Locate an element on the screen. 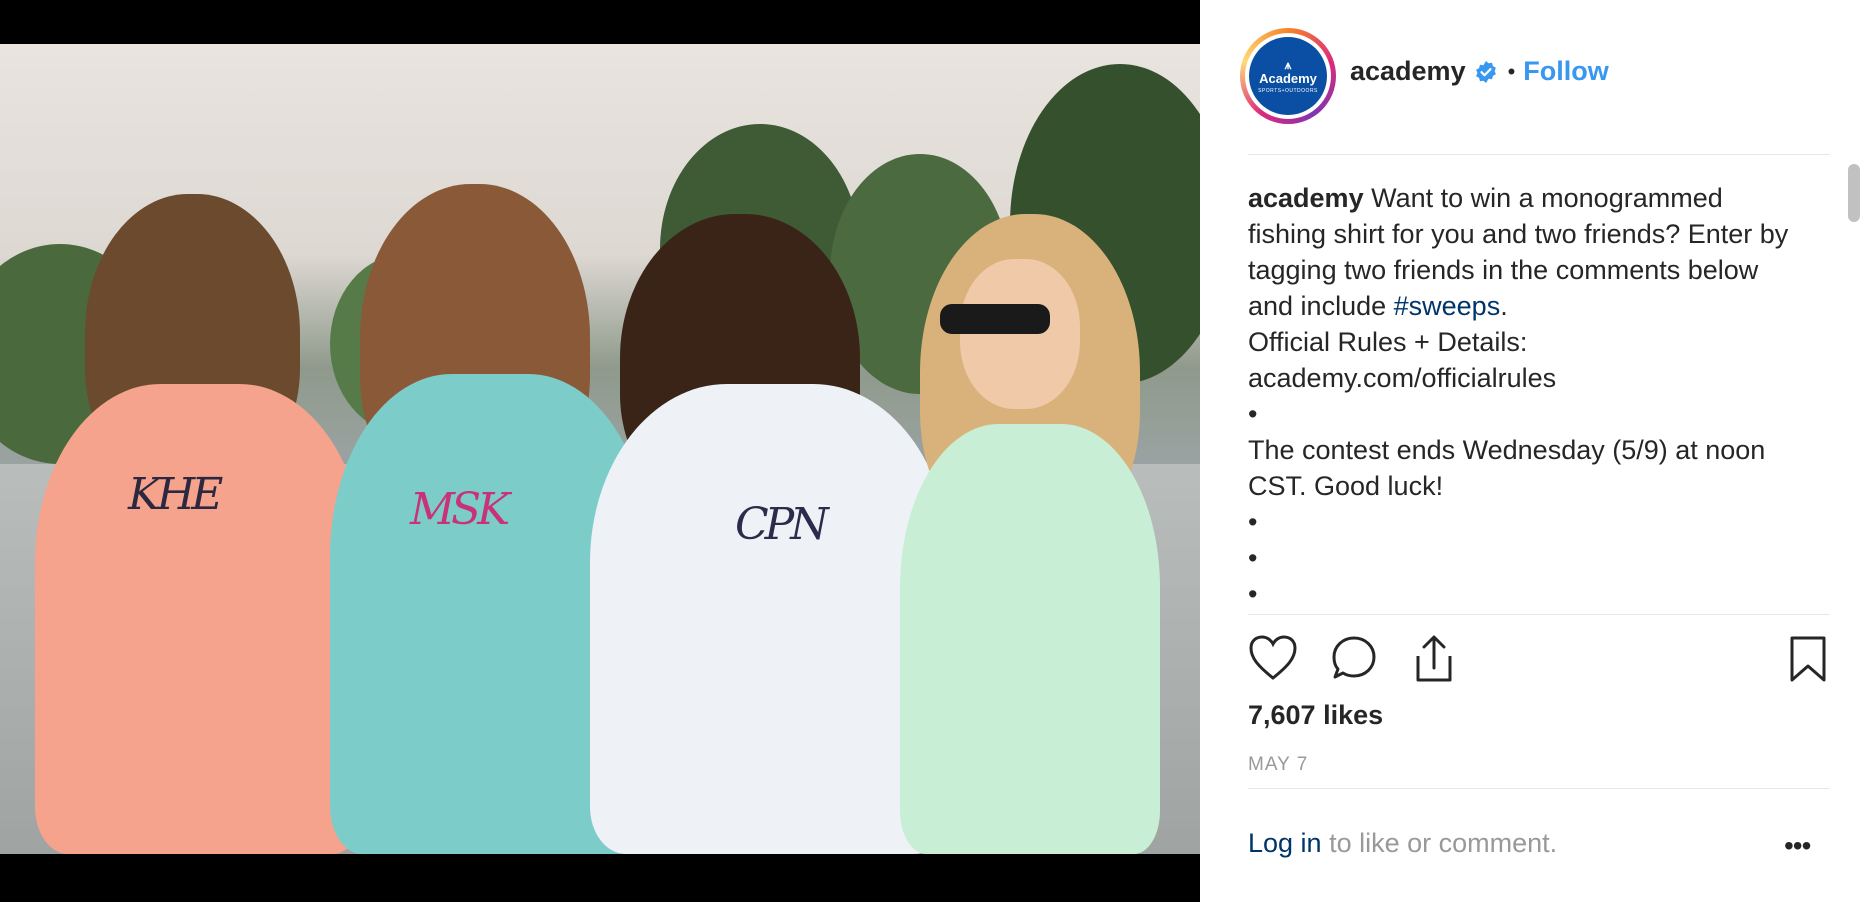 This screenshot has width=1872, height=902. share-button is located at coordinates (1436, 660).